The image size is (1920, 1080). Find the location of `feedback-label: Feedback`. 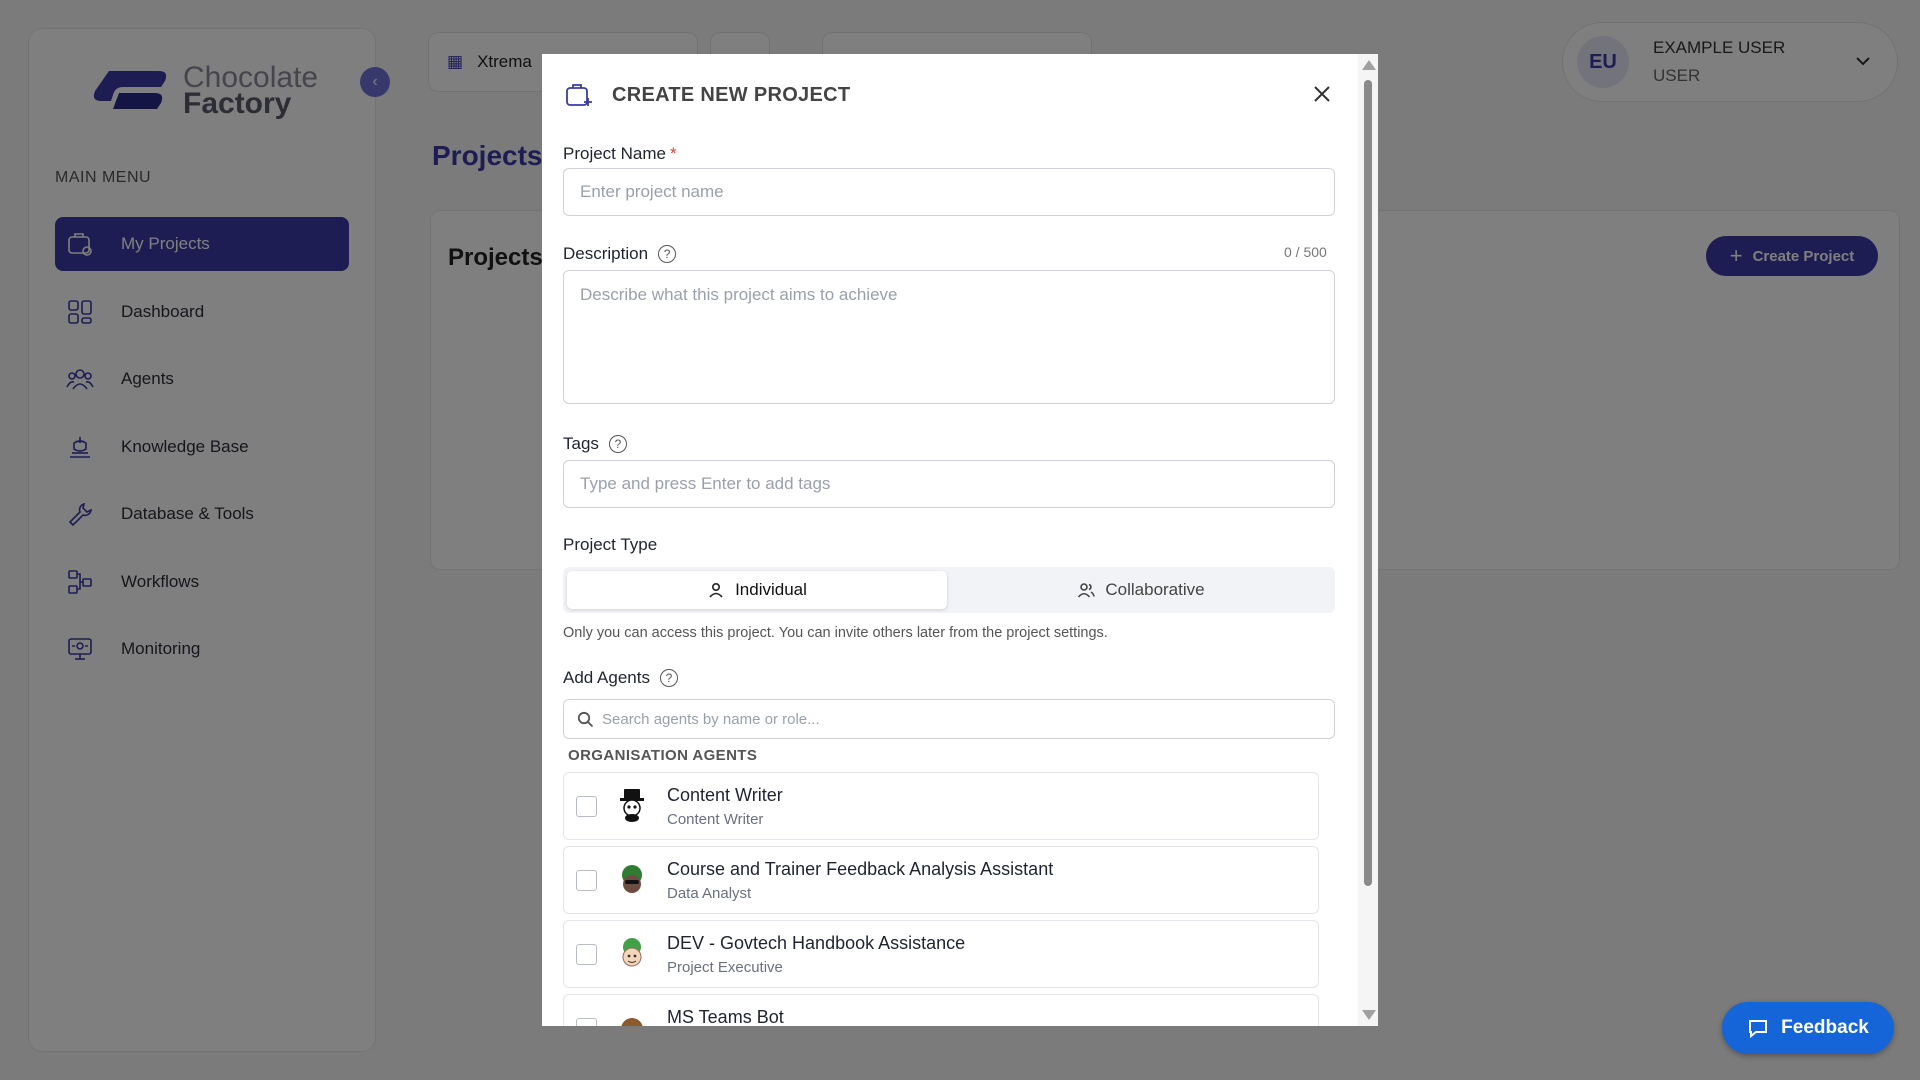

feedback-label: Feedback is located at coordinates (1825, 1027).